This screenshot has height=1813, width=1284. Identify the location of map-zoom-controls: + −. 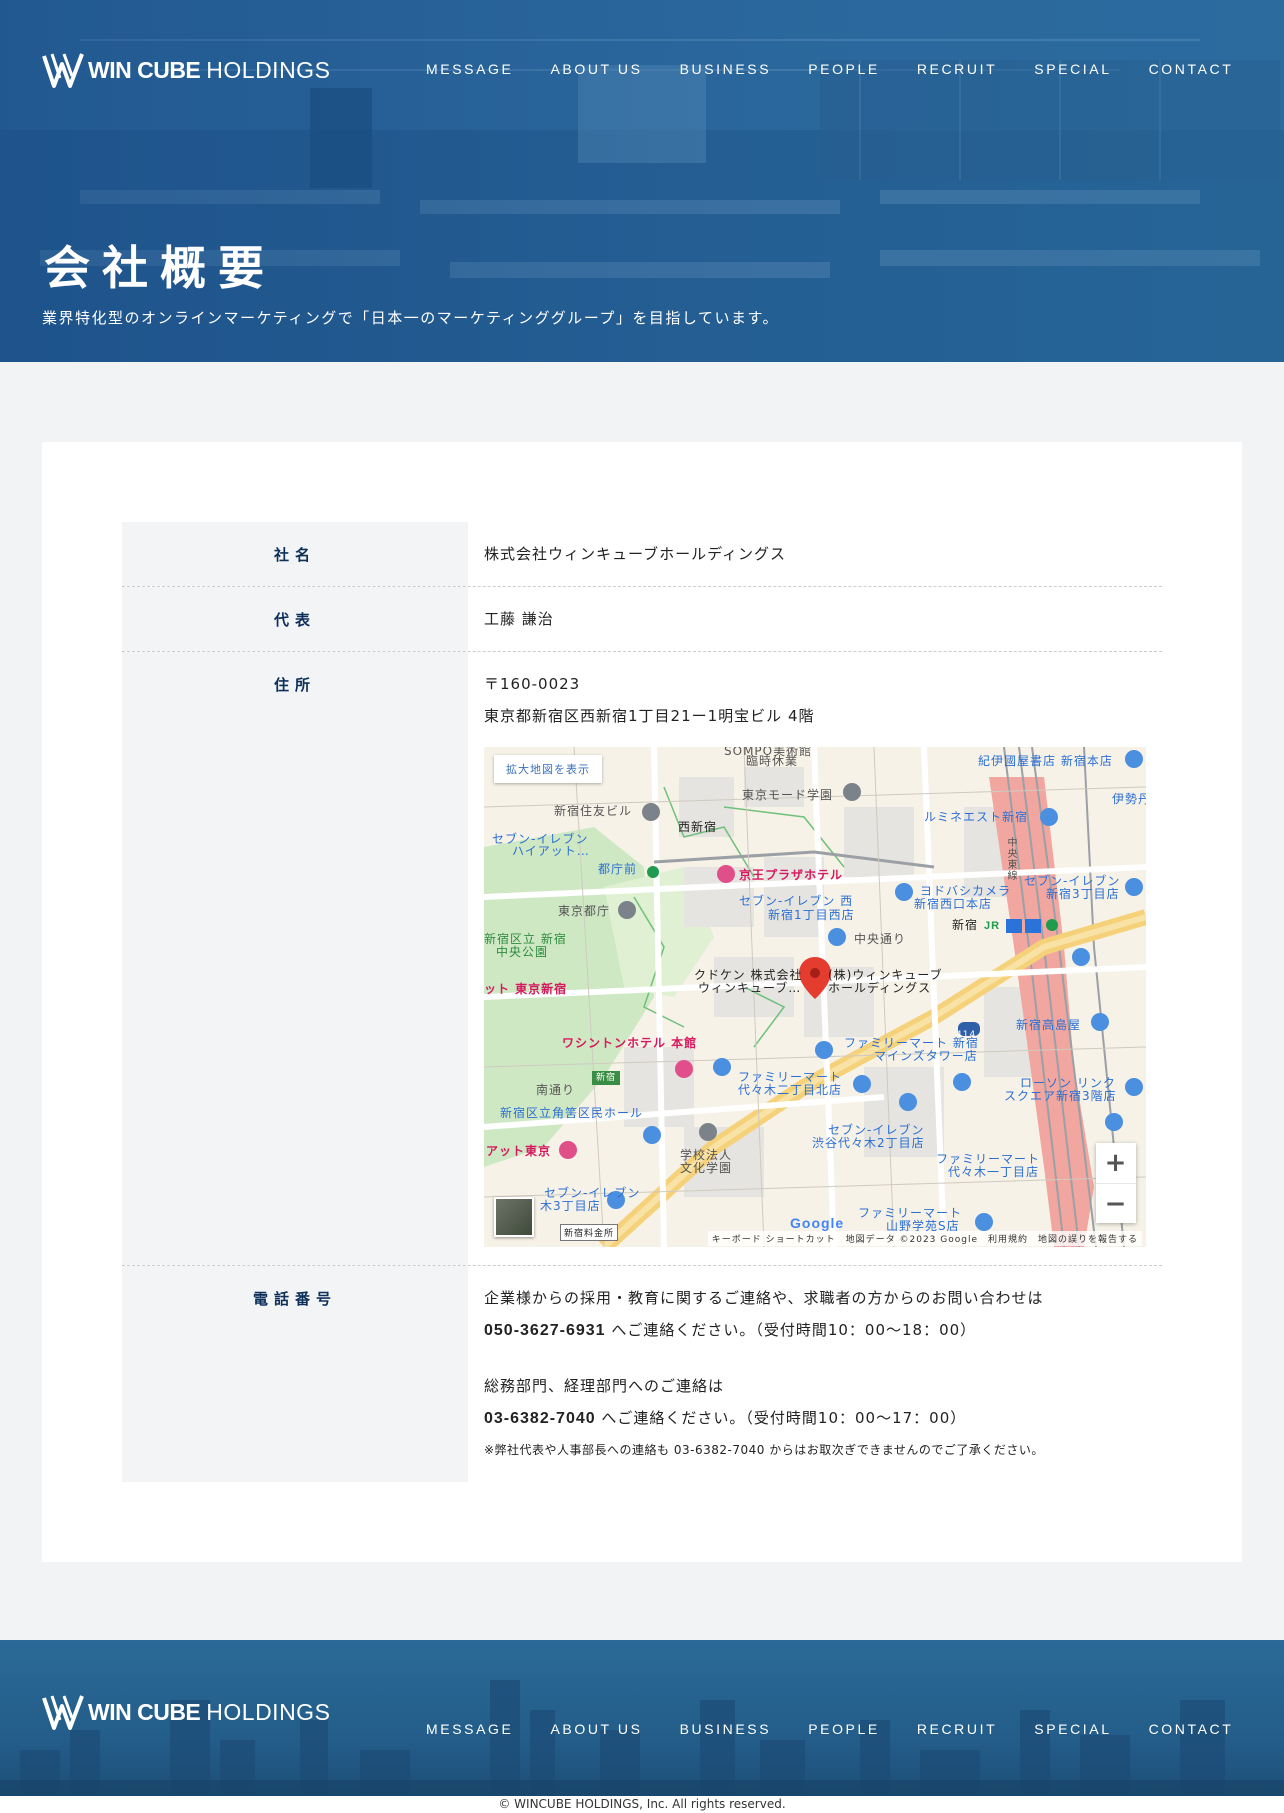
(1116, 1183).